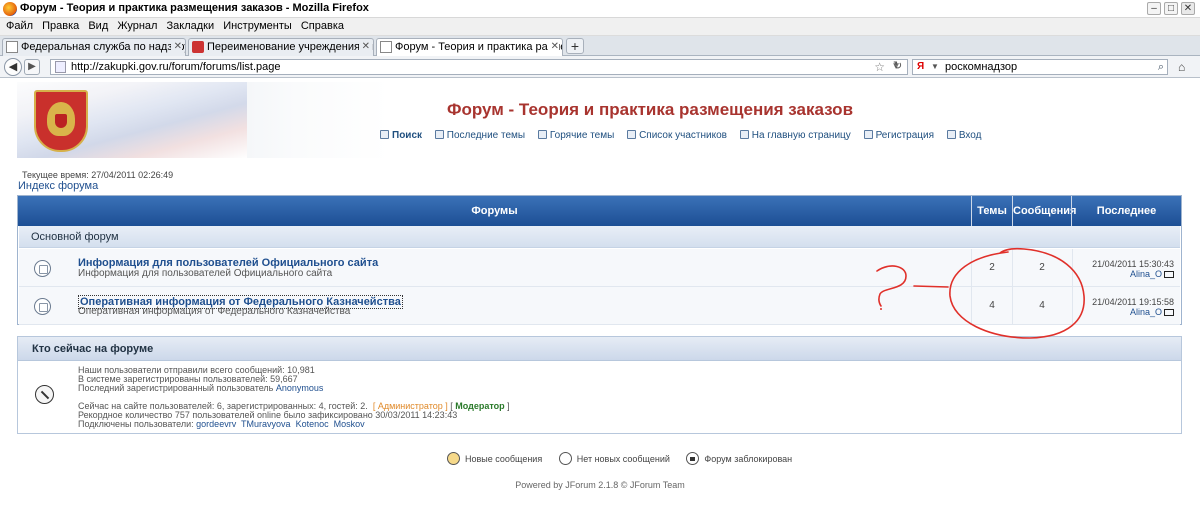 The height and width of the screenshot is (510, 1200). I want to click on topics-count: 2, so click(991, 268).